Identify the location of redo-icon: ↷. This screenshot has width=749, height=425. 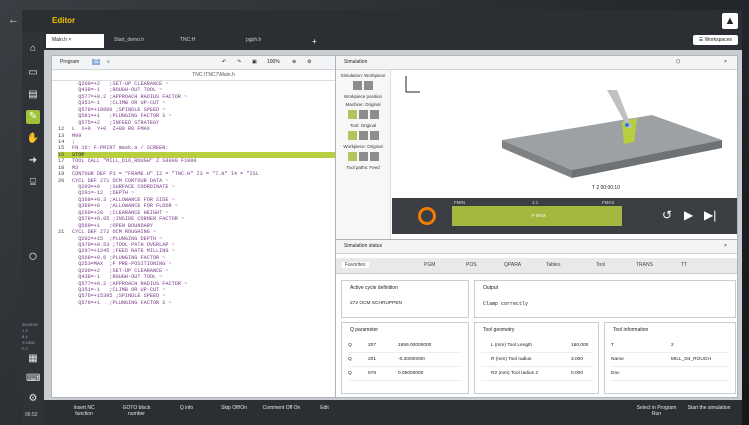
(239, 62).